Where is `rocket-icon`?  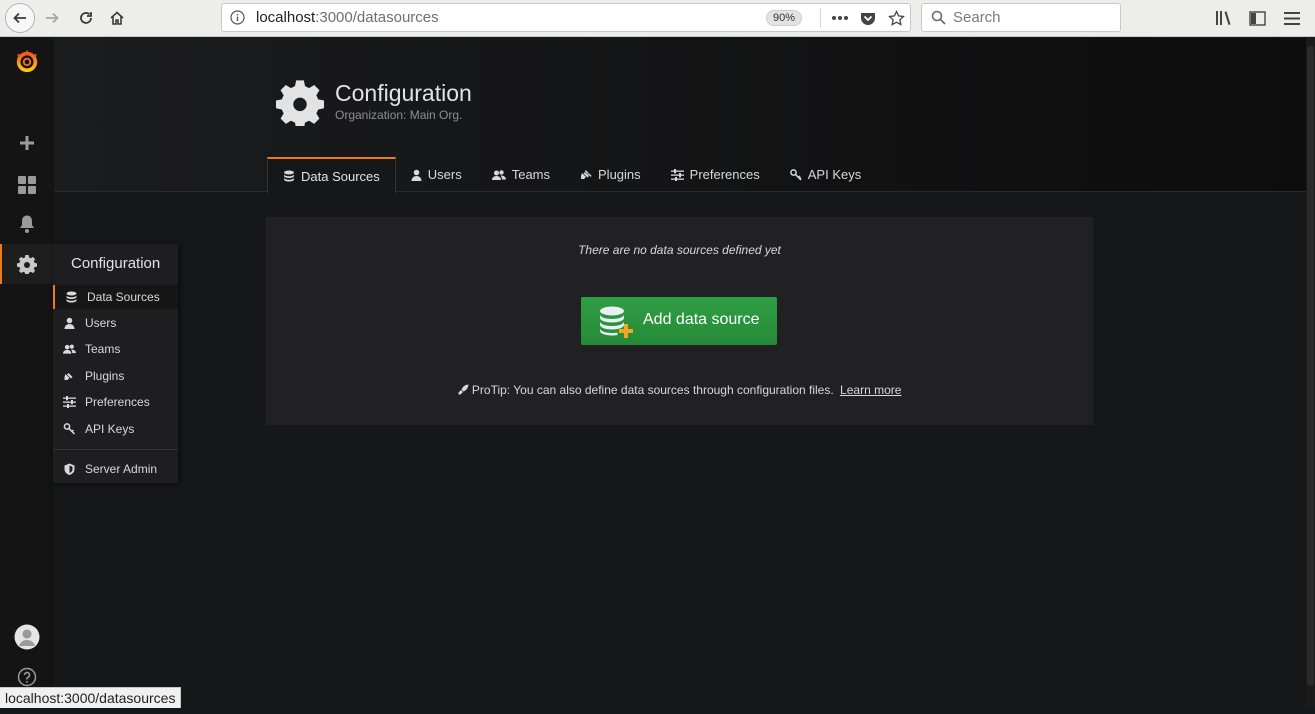
rocket-icon is located at coordinates (463, 389).